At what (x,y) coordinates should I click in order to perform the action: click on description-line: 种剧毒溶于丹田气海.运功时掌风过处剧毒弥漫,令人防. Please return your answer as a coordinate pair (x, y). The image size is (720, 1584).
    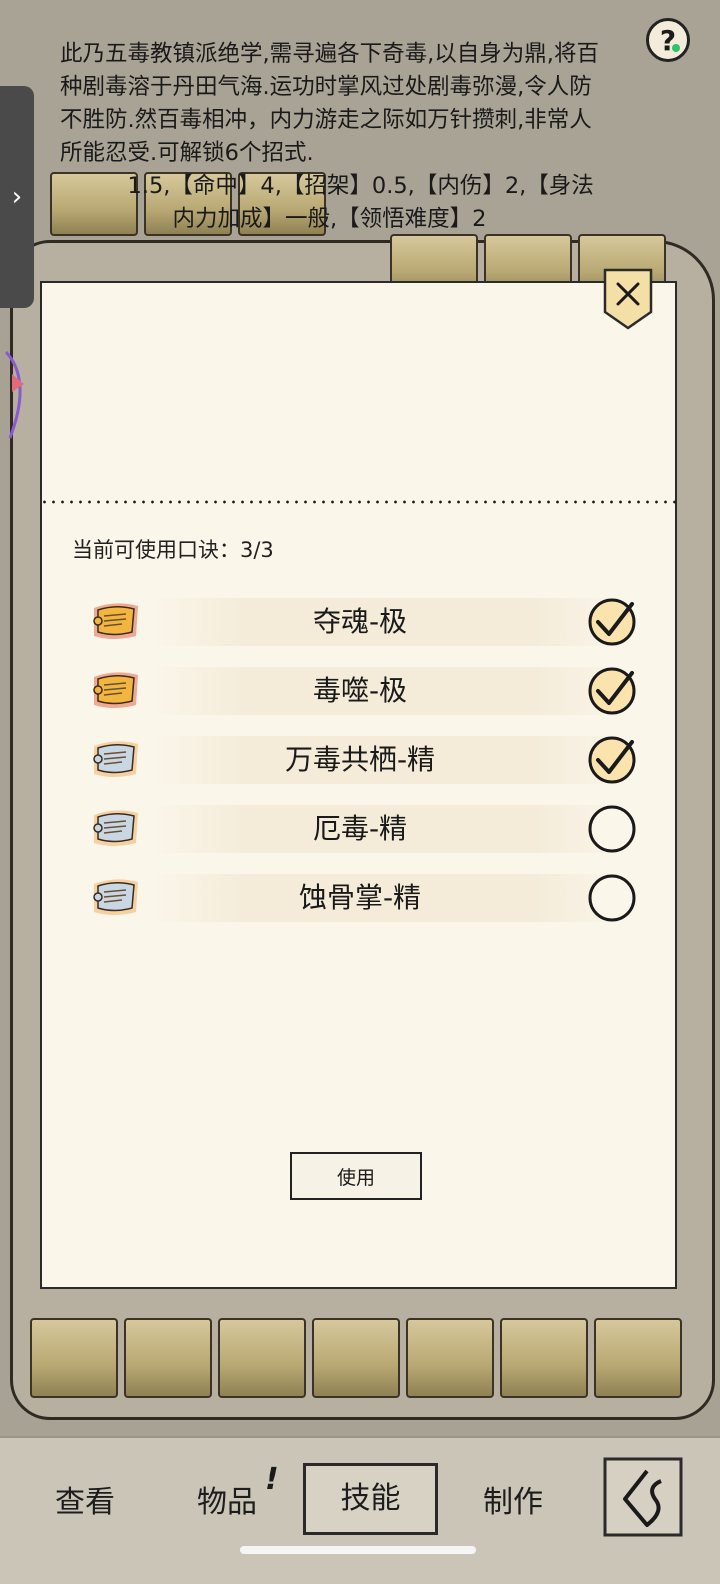
    Looking at the image, I should click on (326, 87).